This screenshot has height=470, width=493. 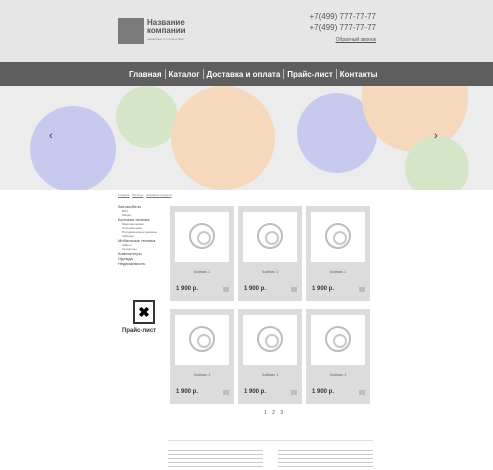 What do you see at coordinates (165, 39) in the screenshot?
I see `company-tagline: свадебные и путешествия` at bounding box center [165, 39].